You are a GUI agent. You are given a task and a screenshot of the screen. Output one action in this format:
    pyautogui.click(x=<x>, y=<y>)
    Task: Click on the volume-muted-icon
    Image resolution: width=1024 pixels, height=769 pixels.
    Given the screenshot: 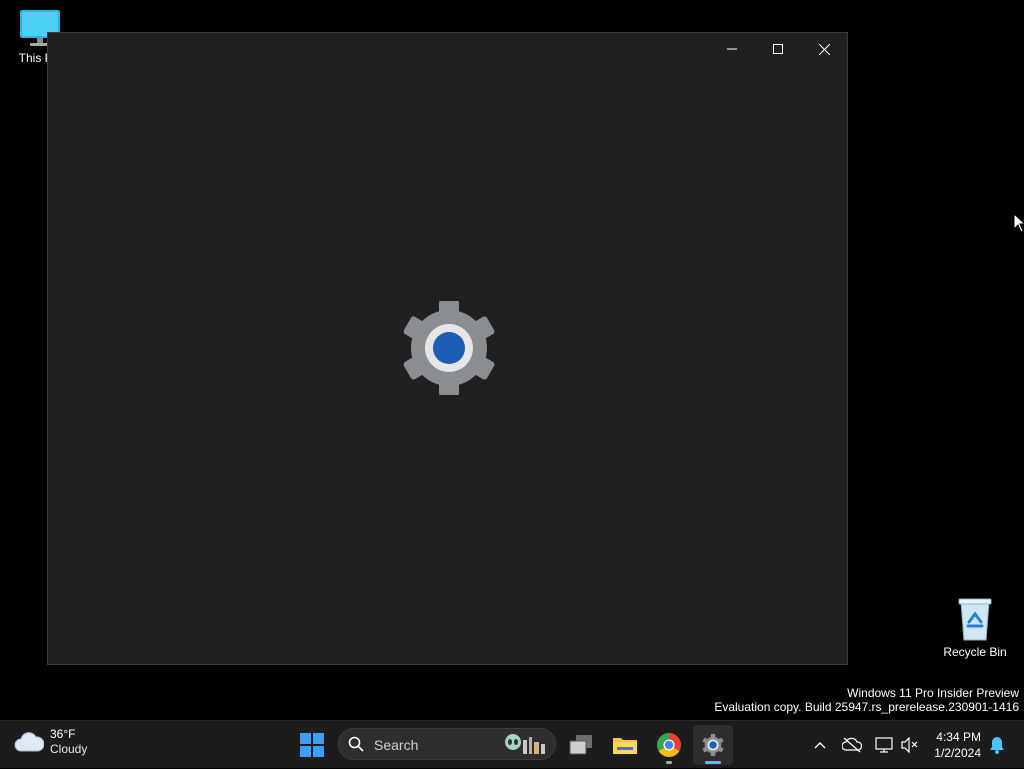 What is the action you would take?
    pyautogui.click(x=909, y=745)
    